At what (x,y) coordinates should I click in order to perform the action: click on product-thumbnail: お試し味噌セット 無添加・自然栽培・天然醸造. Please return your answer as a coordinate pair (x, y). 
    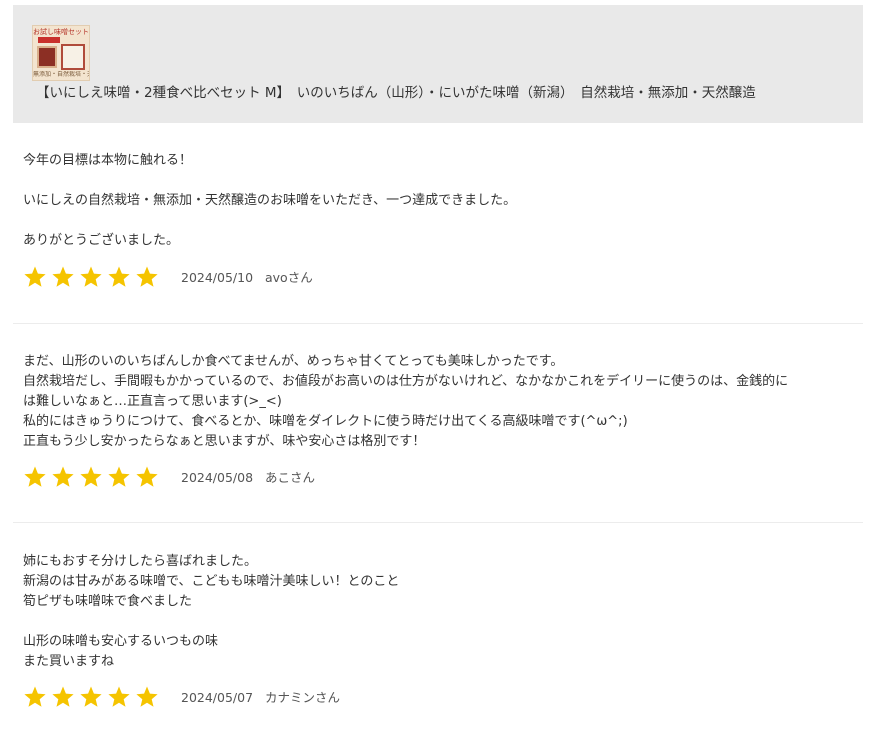
    Looking at the image, I should click on (61, 53).